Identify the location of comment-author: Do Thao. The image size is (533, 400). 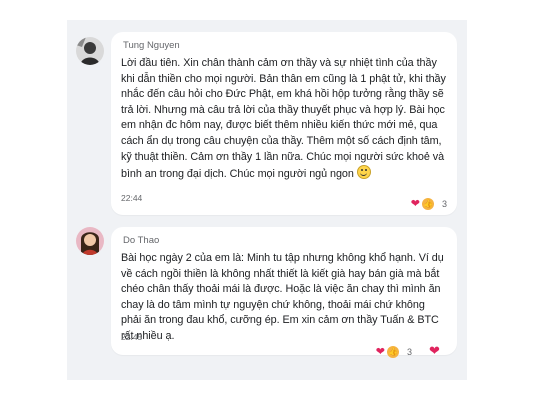
(141, 240).